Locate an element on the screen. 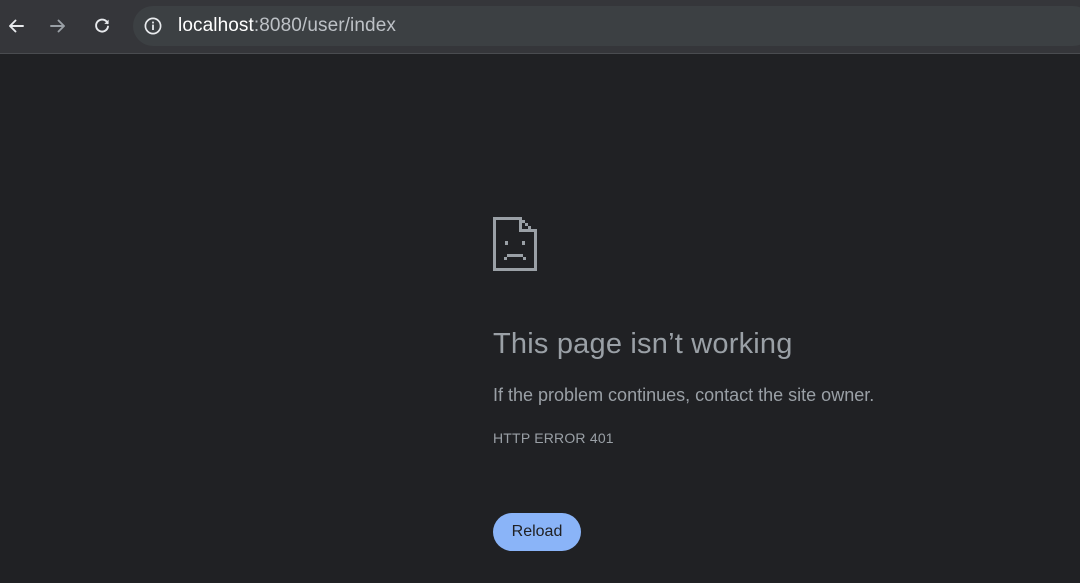 This screenshot has width=1080, height=583. back-button is located at coordinates (16, 26).